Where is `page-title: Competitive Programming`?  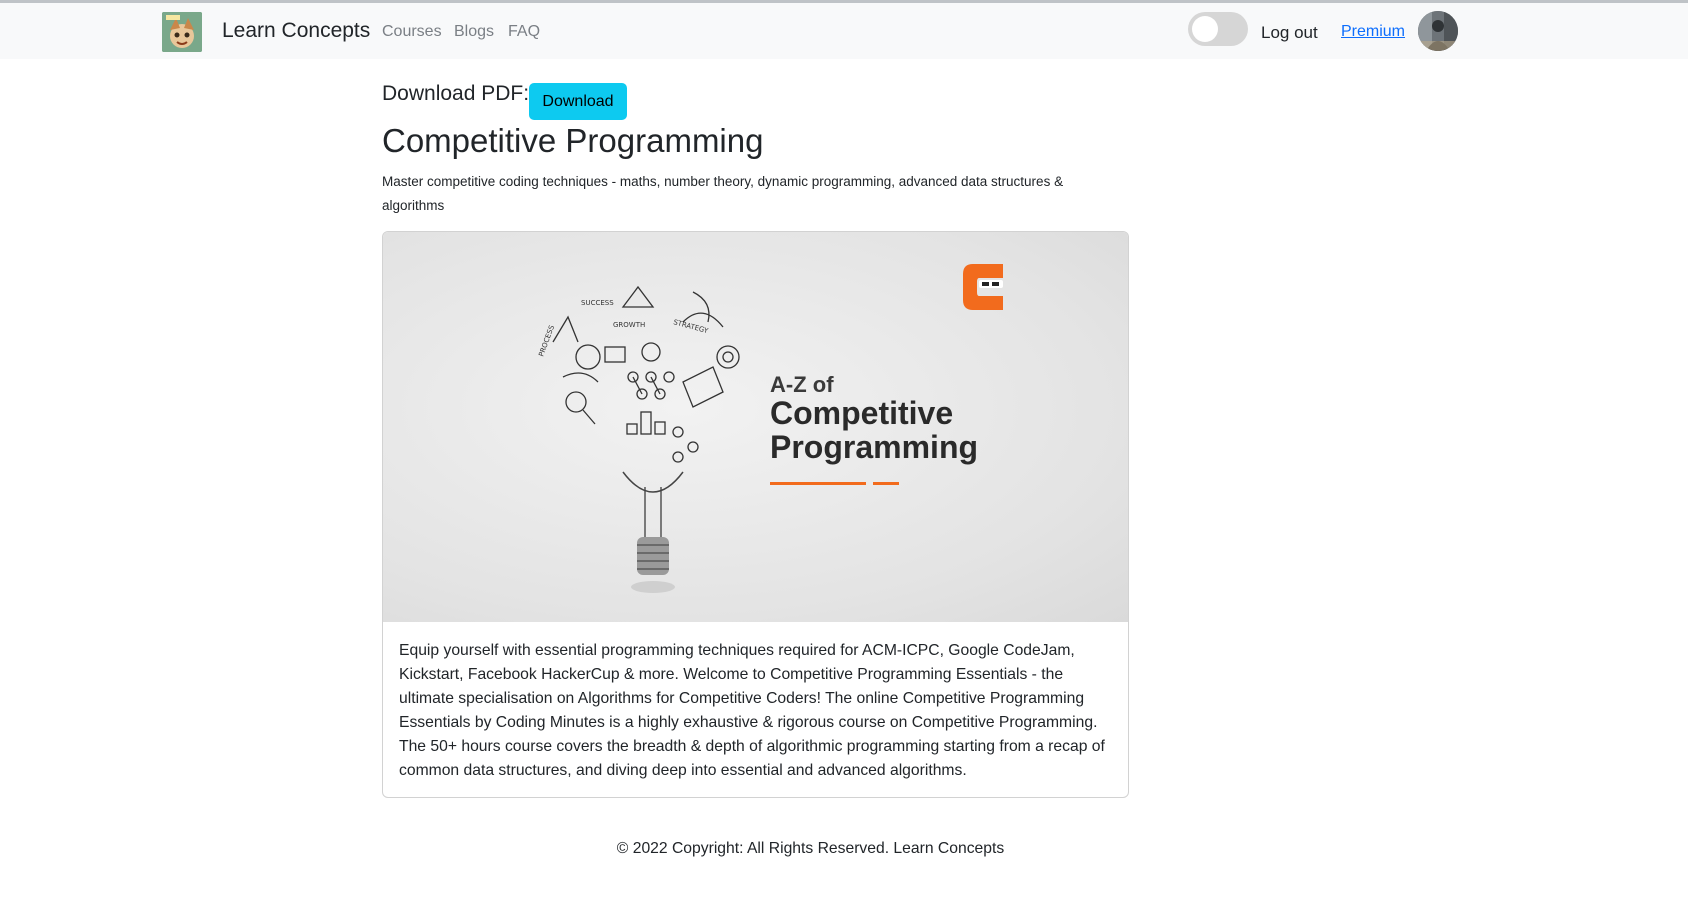
page-title: Competitive Programming is located at coordinates (573, 140).